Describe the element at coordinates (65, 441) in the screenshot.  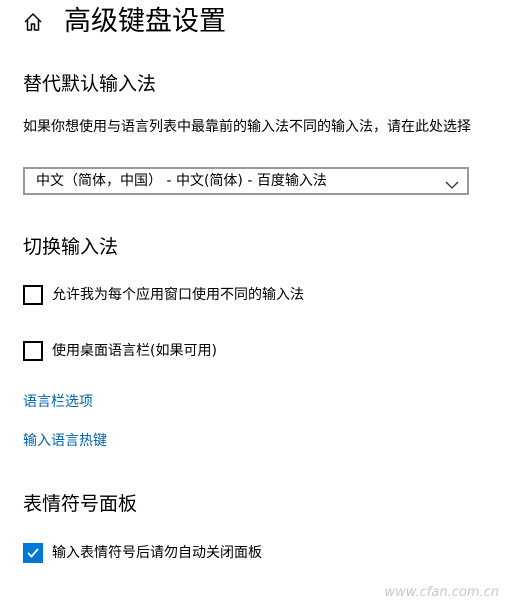
I see `input-language-hotkeys-link: 输入语言热键` at that location.